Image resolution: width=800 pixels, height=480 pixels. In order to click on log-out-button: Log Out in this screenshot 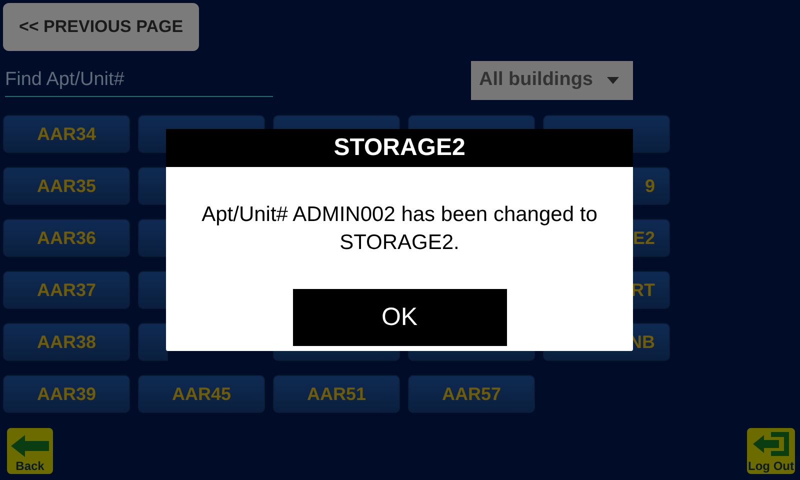, I will do `click(771, 451)`.